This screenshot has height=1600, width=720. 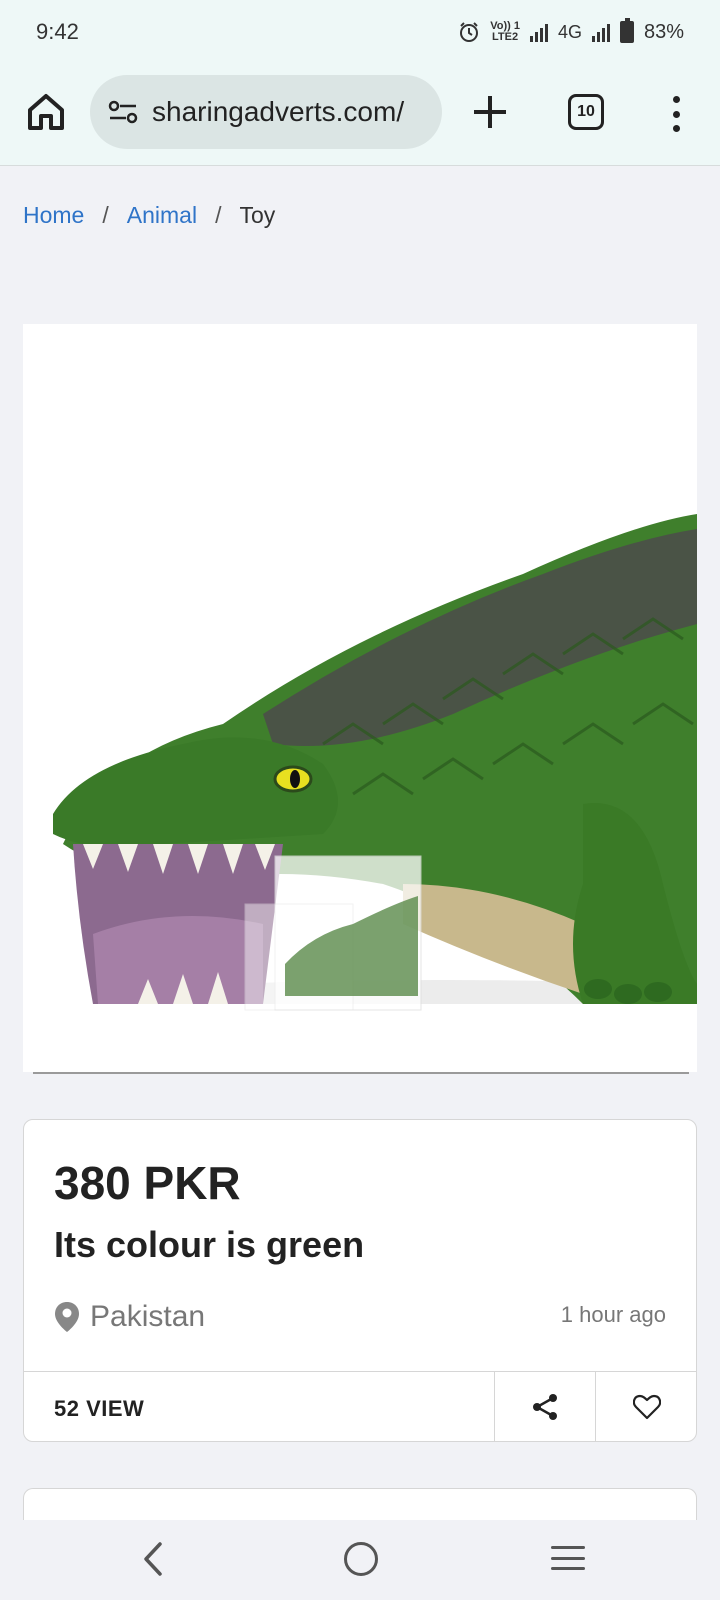 What do you see at coordinates (568, 1558) in the screenshot?
I see `recents-icon` at bounding box center [568, 1558].